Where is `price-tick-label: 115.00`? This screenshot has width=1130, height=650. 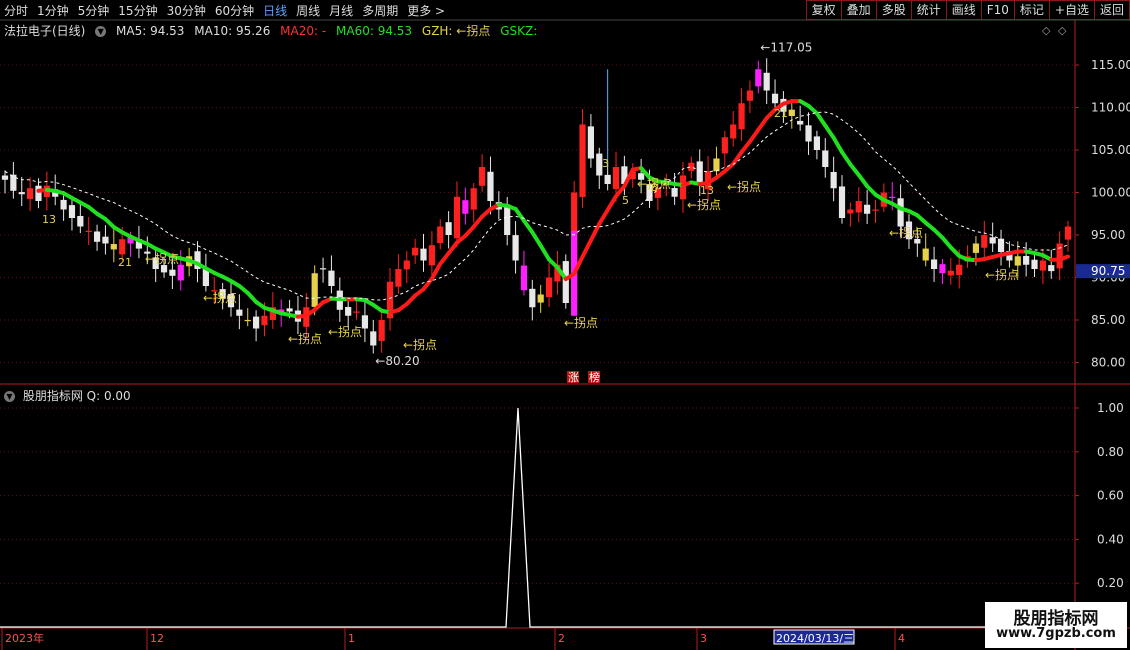
price-tick-label: 115.00 is located at coordinates (1110, 65).